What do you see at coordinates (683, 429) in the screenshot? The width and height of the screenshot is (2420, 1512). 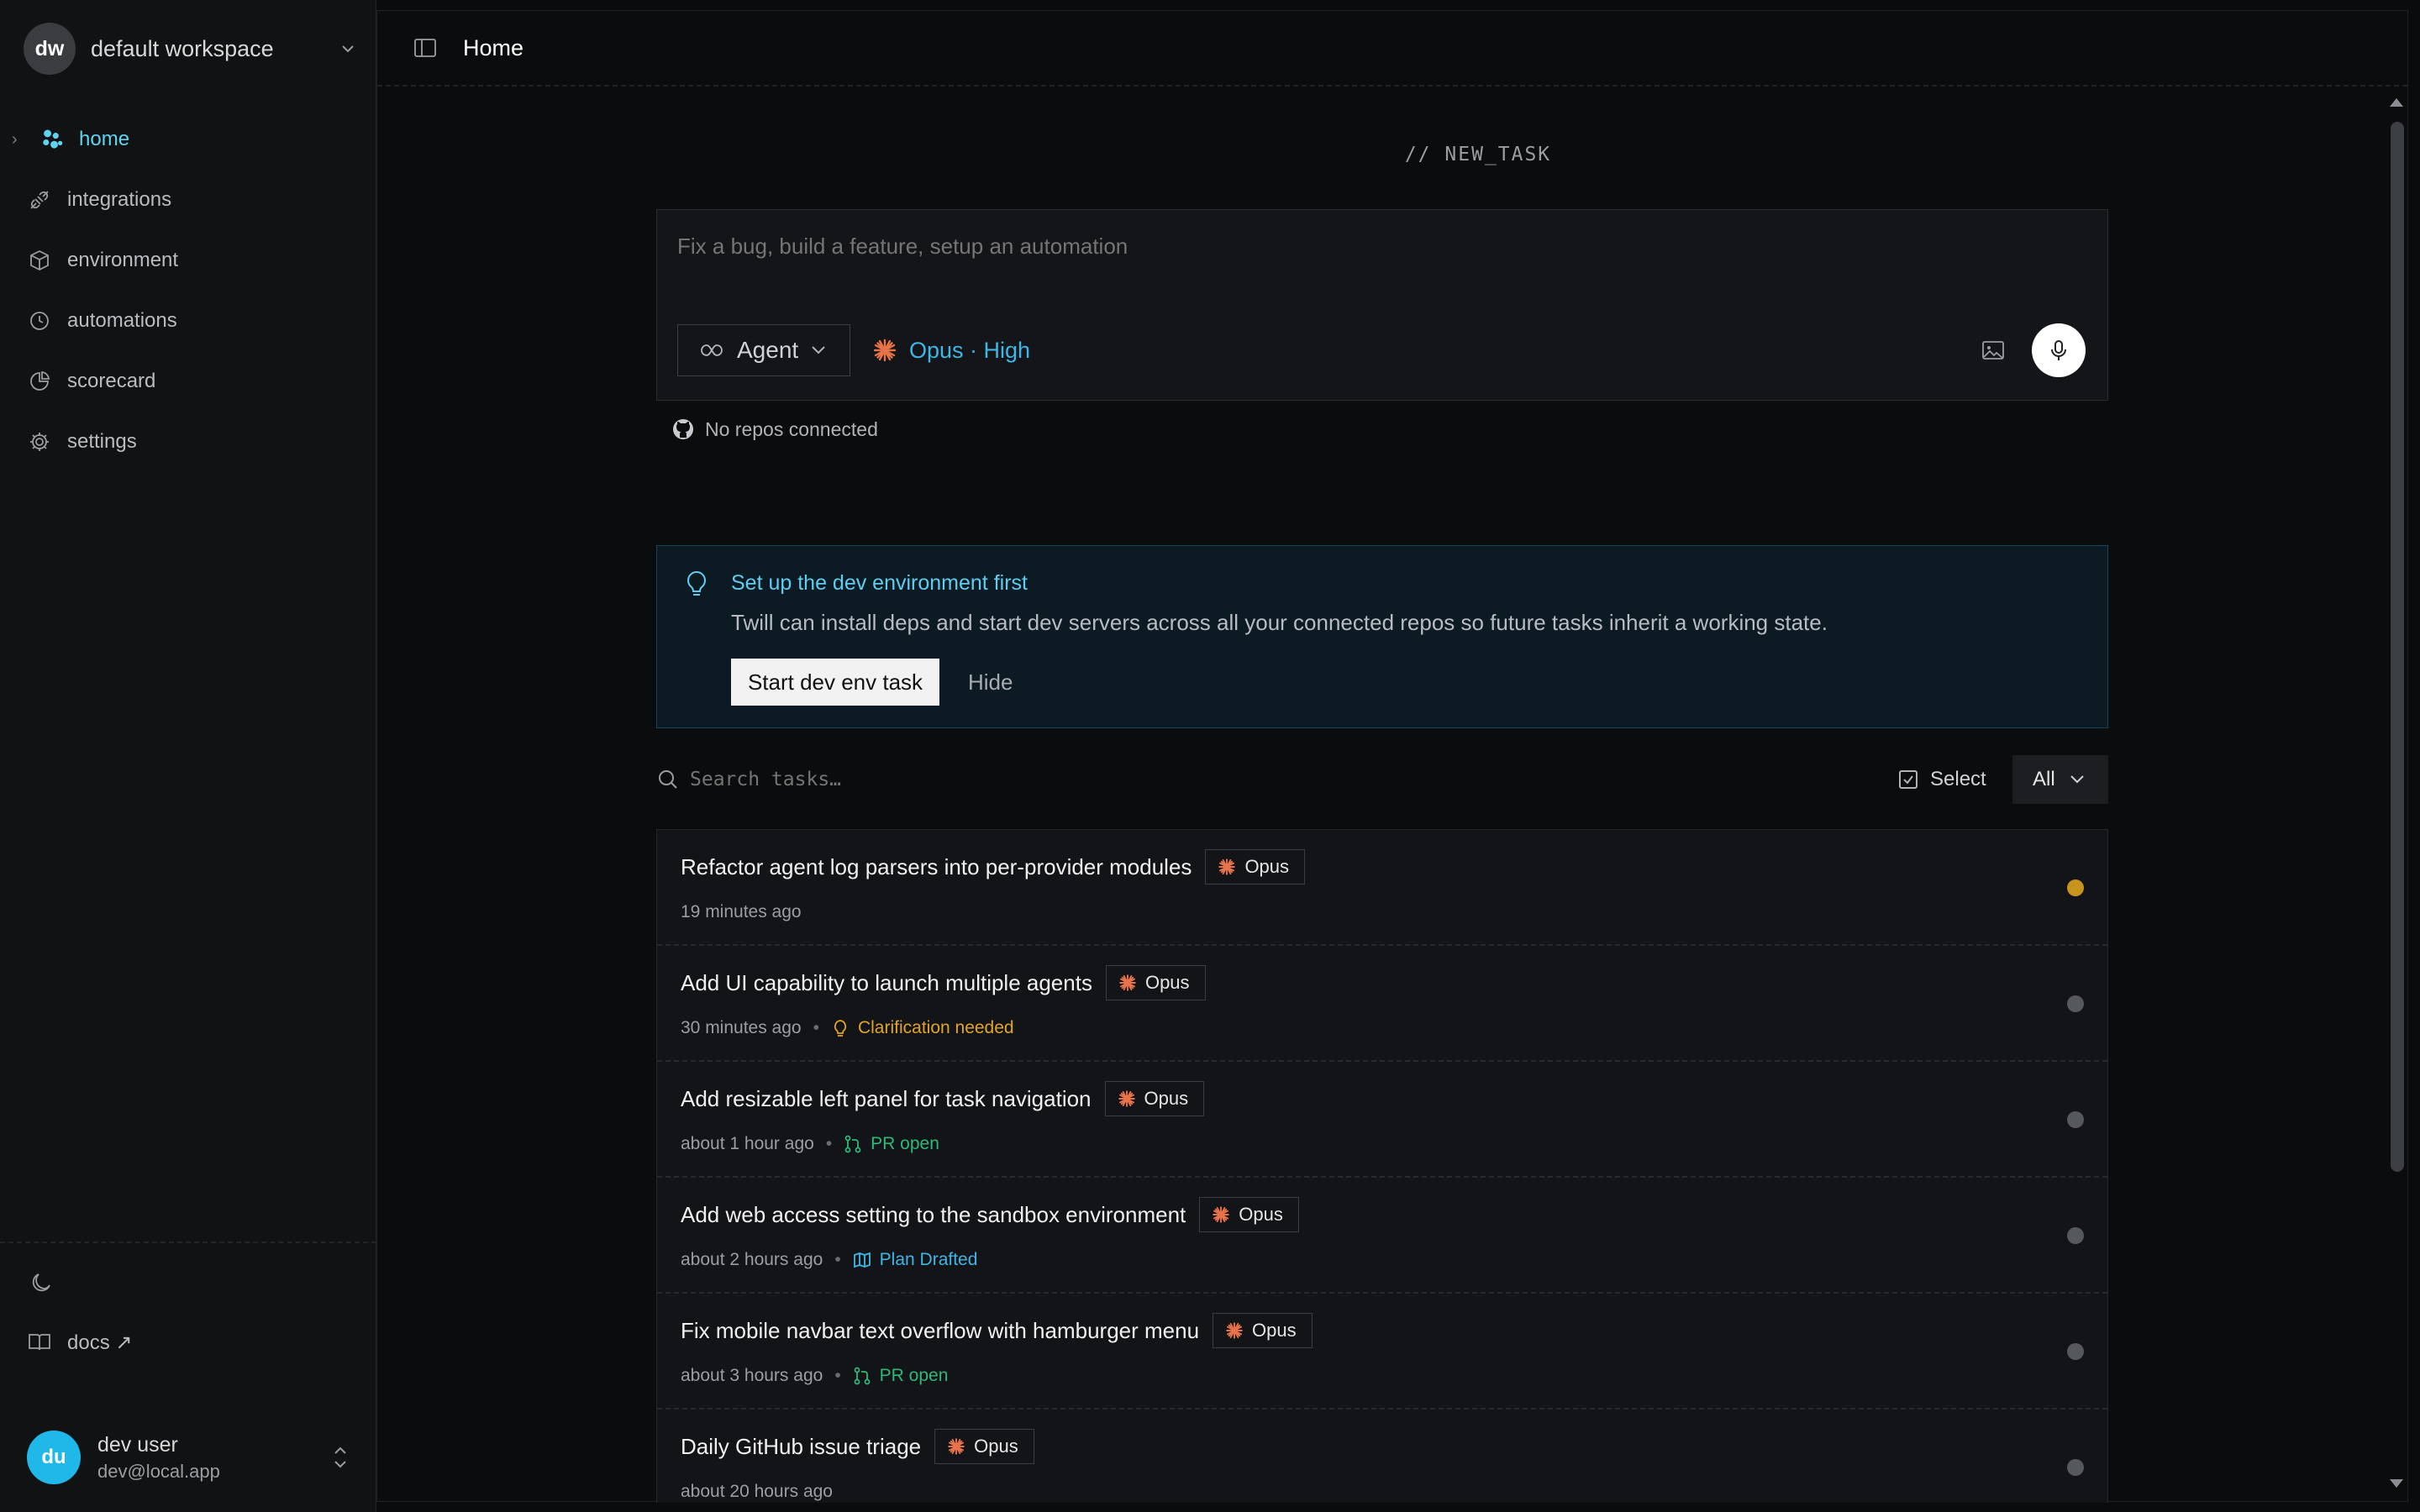 I see `github-icon` at bounding box center [683, 429].